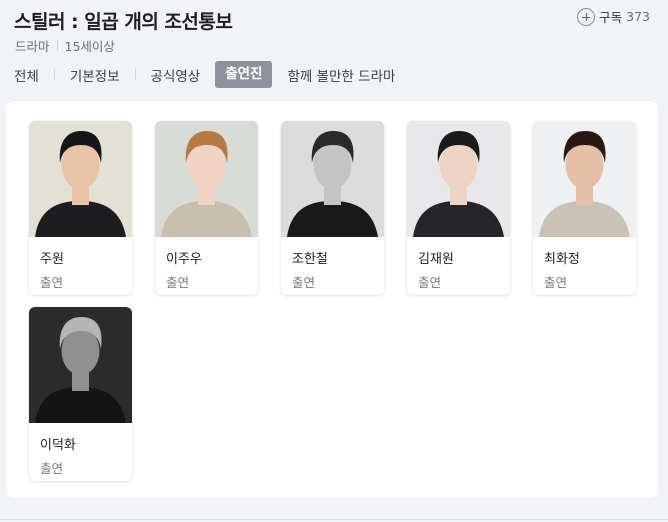  I want to click on cast-card: 주원출연, so click(80, 208).